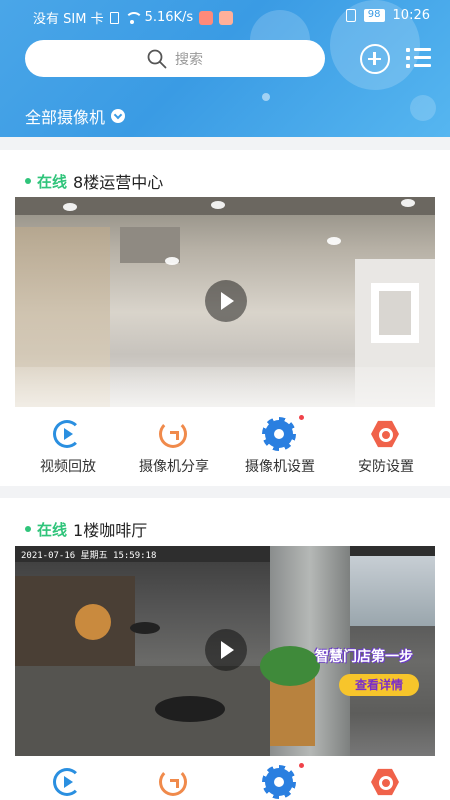 This screenshot has height=800, width=450. I want to click on status-bar: 没有 SIM 卡 5.16K/s 98 10:26, so click(225, 16).